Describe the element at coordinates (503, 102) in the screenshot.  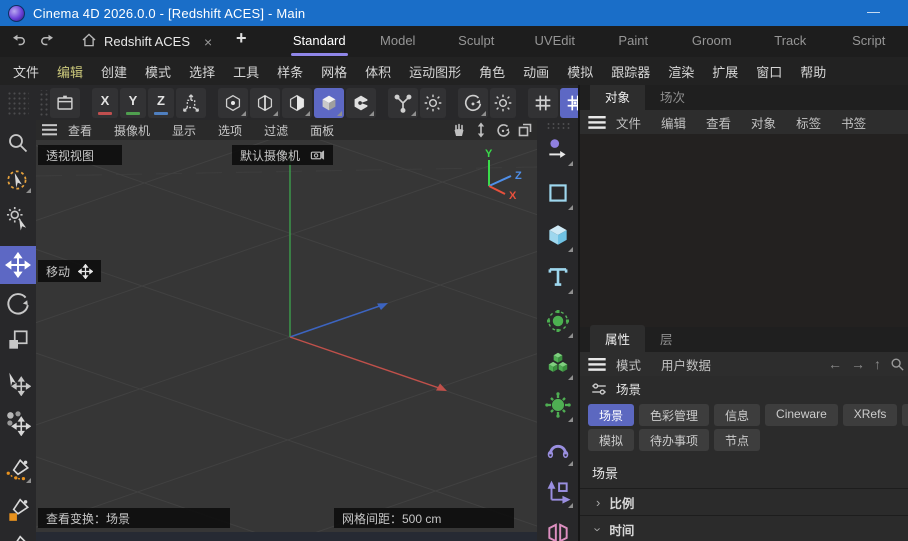
I see `snap-settings-gear-icon` at that location.